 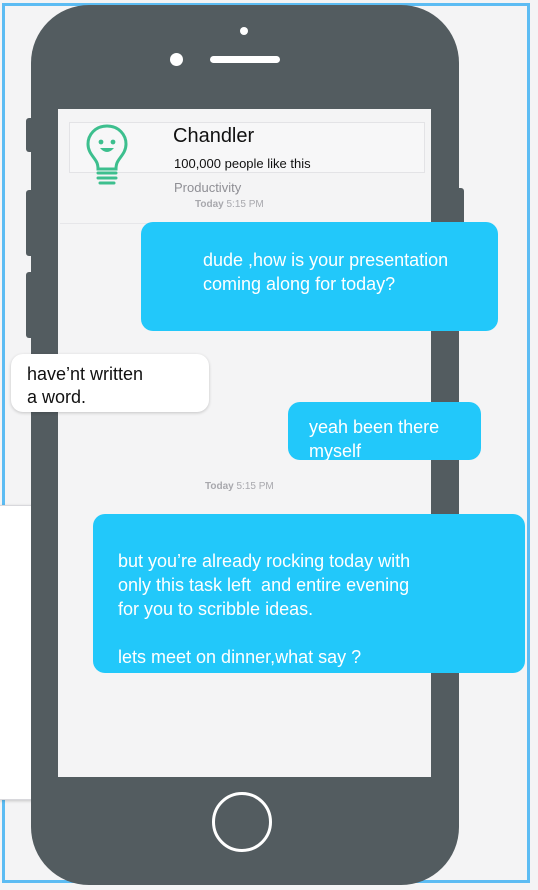 What do you see at coordinates (245, 59) in the screenshot?
I see `speaker-grille` at bounding box center [245, 59].